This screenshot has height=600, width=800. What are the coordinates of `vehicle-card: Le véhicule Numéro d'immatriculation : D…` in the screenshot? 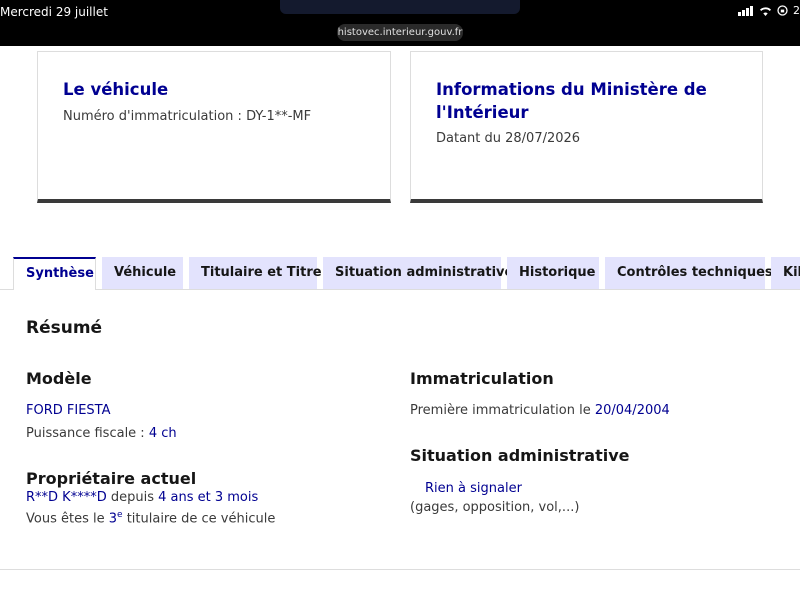 It's located at (214, 127).